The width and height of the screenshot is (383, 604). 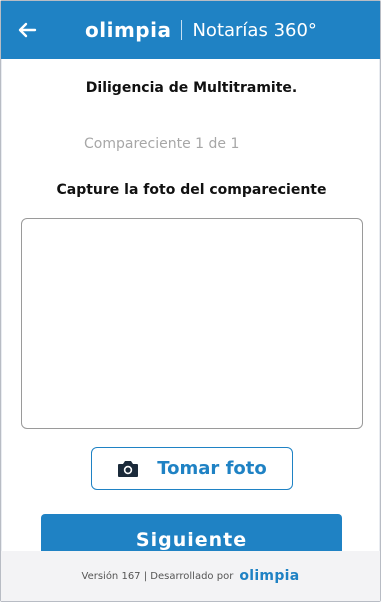 I want to click on page-title: Diligencia de Multitramite., so click(x=191, y=88).